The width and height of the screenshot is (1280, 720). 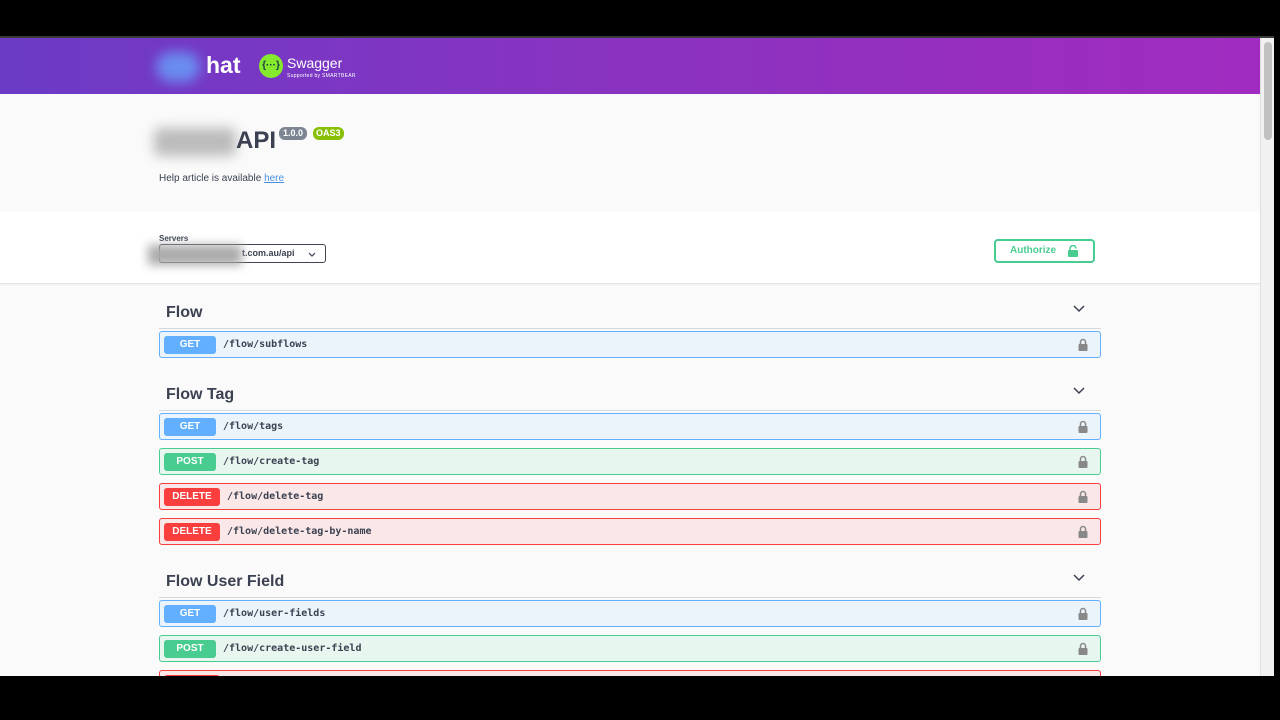 I want to click on servers-label: Servers, so click(x=174, y=238).